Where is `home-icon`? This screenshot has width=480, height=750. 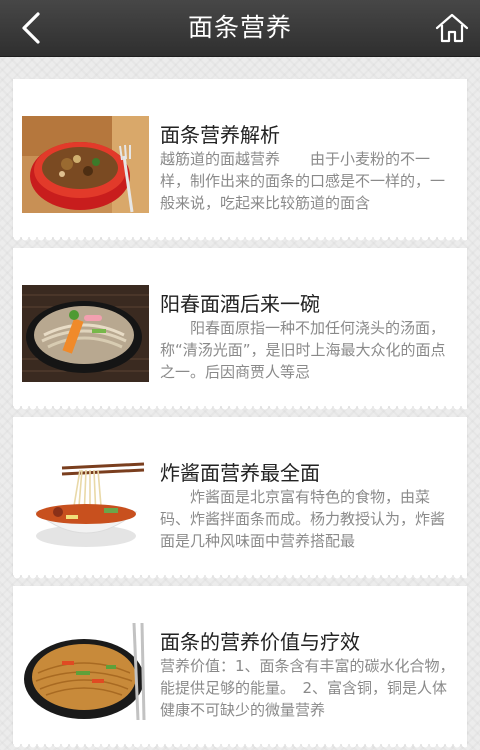
home-icon is located at coordinates (452, 28).